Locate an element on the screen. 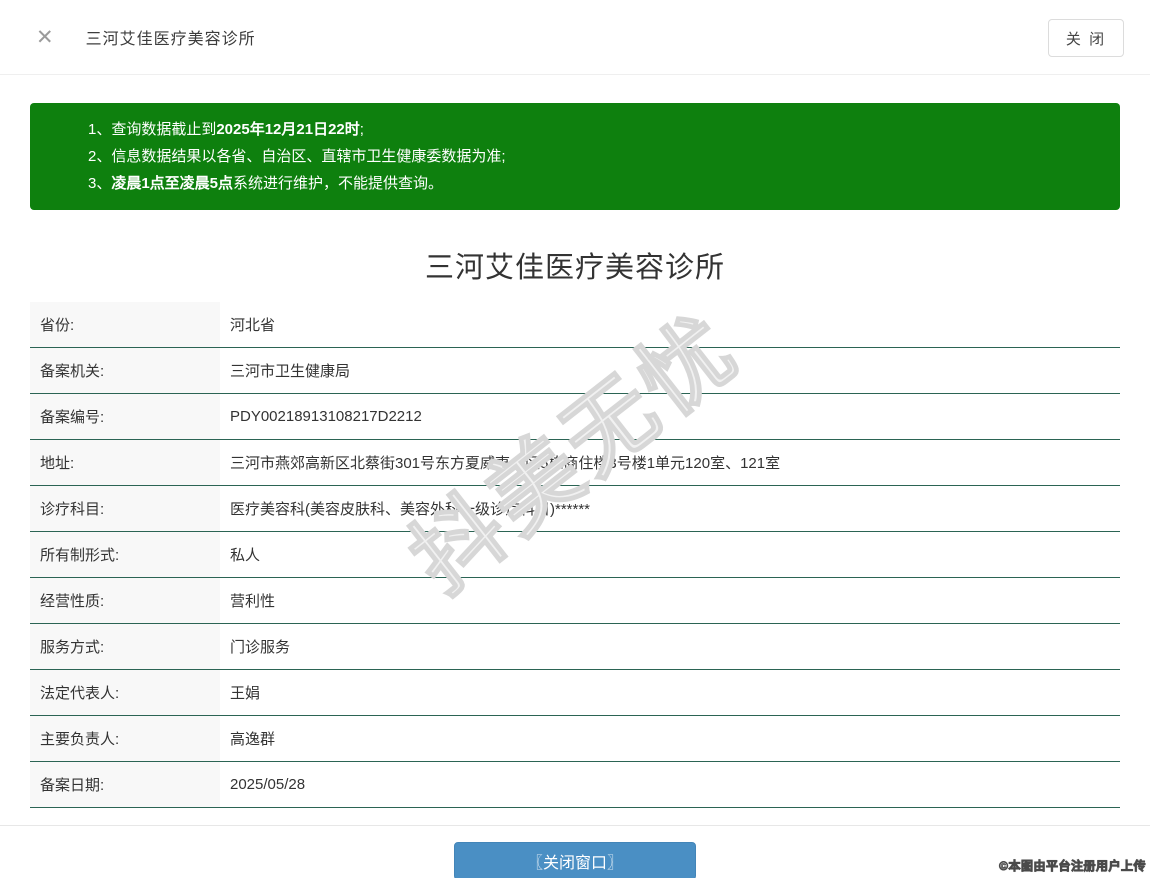 The image size is (1150, 878). notice-bold-text: 凌晨1点至凌晨5点 is located at coordinates (172, 183).